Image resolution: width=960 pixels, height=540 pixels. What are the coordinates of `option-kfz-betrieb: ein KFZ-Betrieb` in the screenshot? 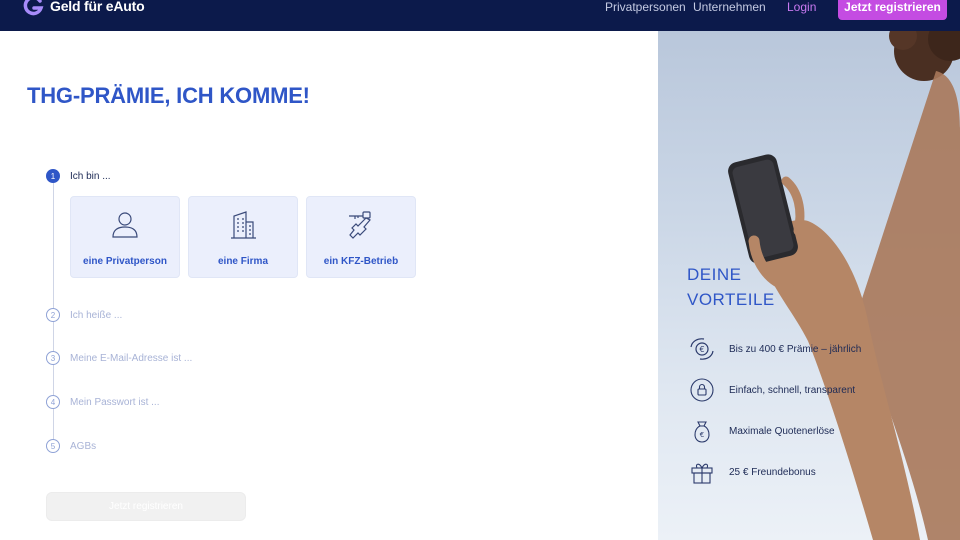 It's located at (361, 237).